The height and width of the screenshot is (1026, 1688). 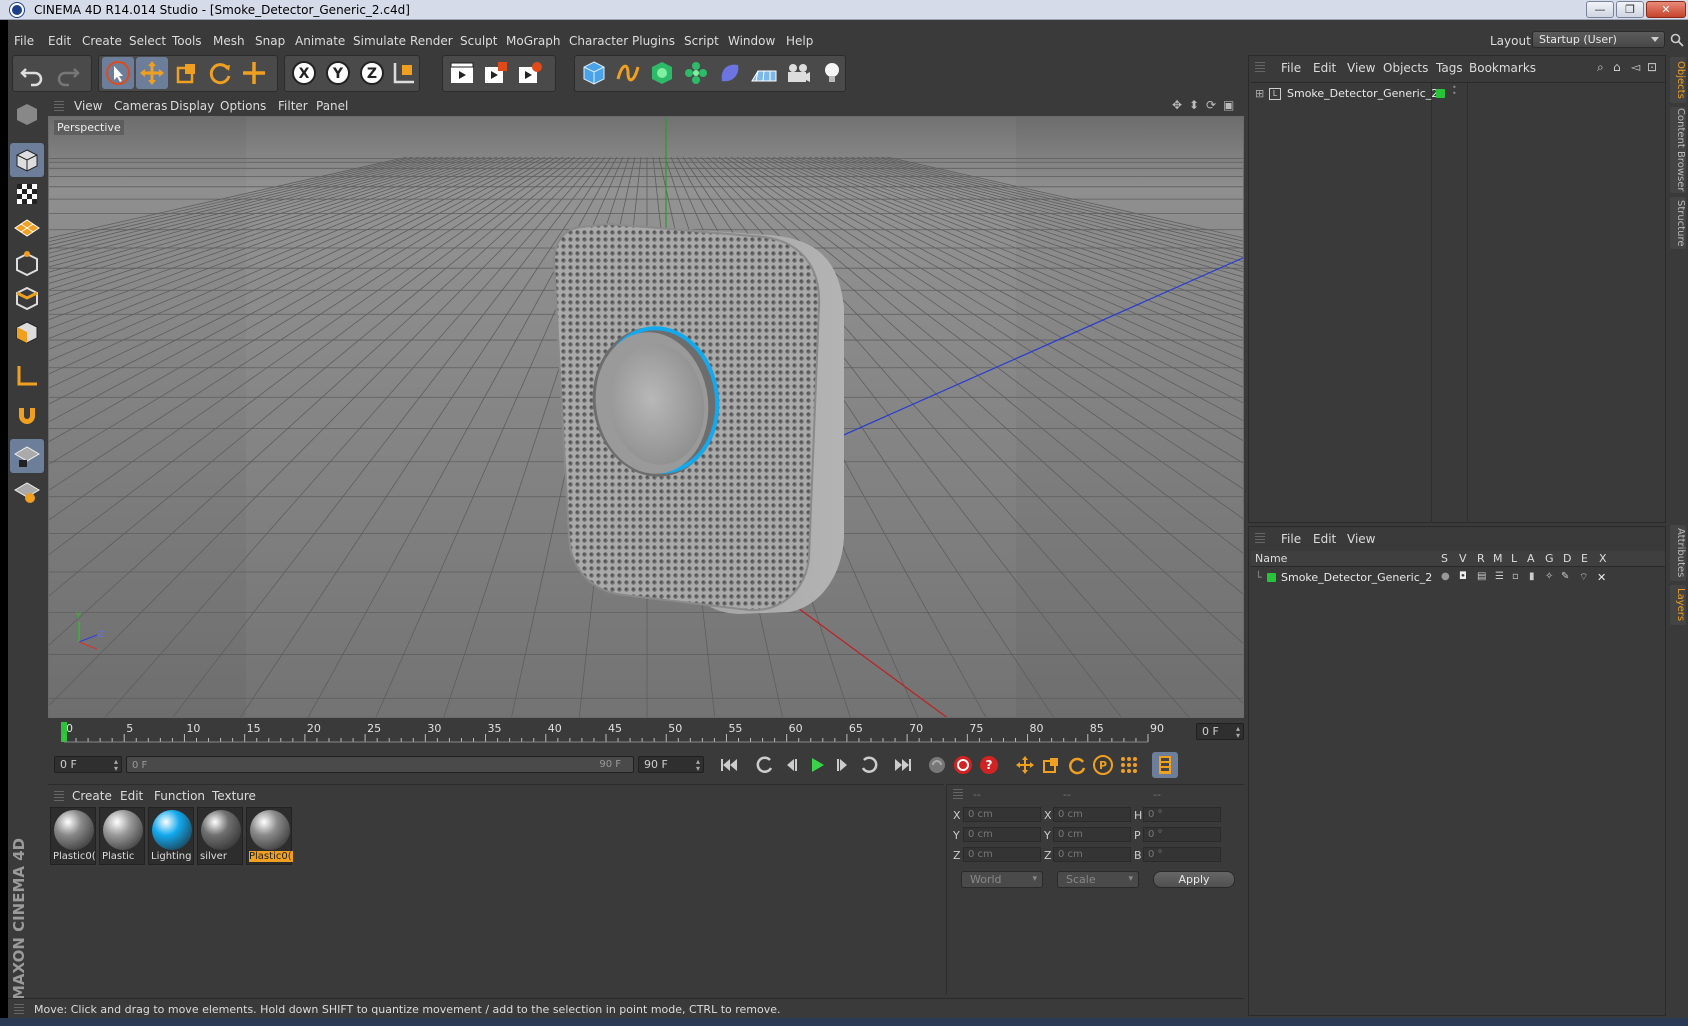 I want to click on key-pla-icon, so click(x=1129, y=765).